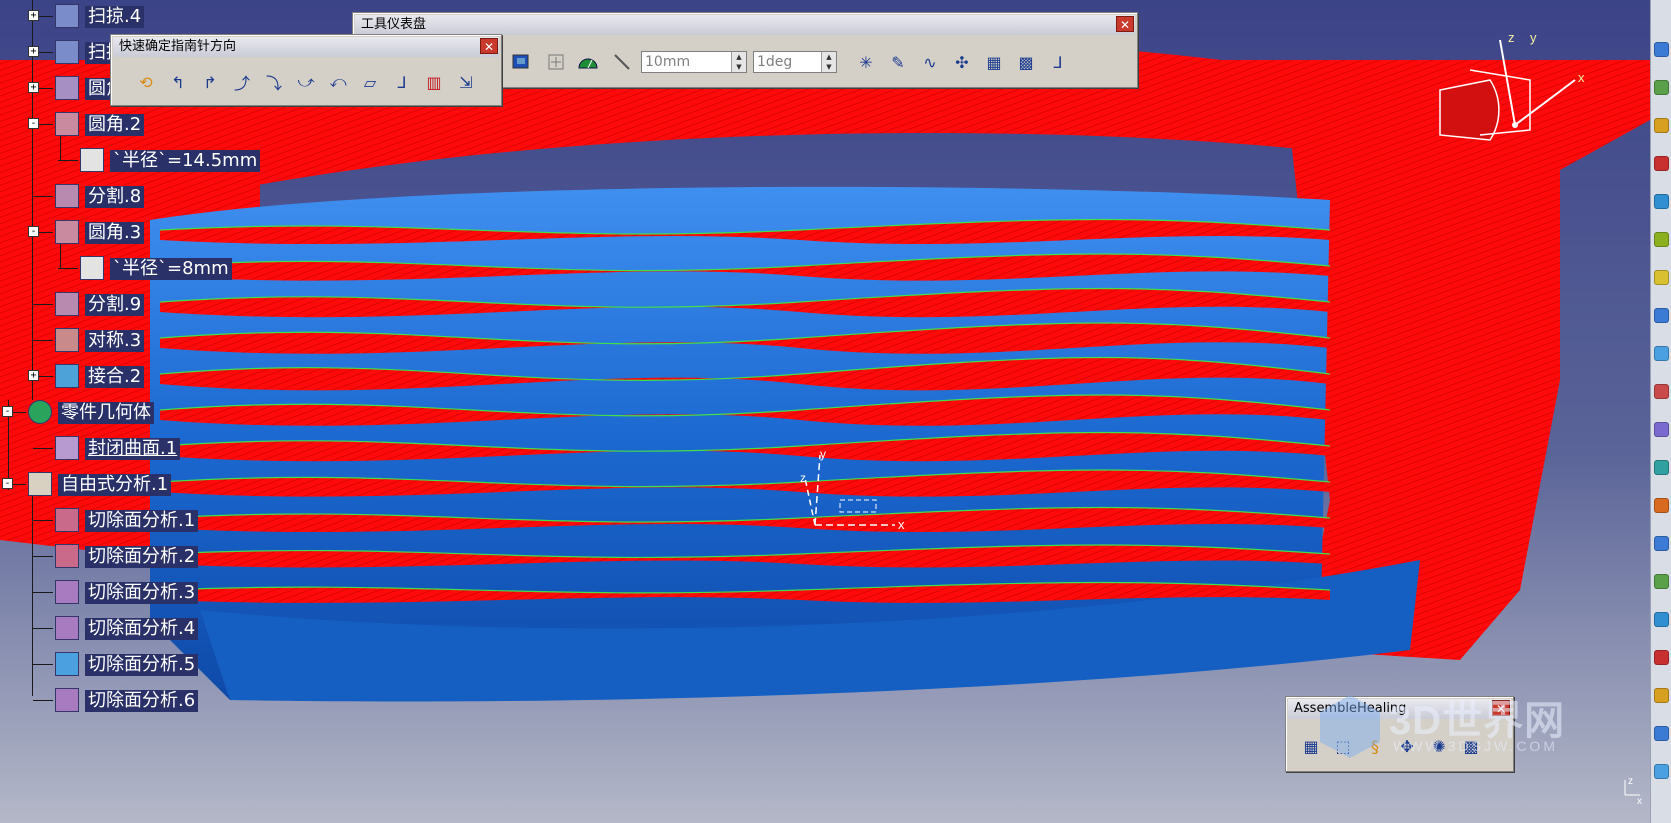 This screenshot has width=1671, height=823. What do you see at coordinates (338, 82) in the screenshot?
I see `compass-tool-7: ⤺` at bounding box center [338, 82].